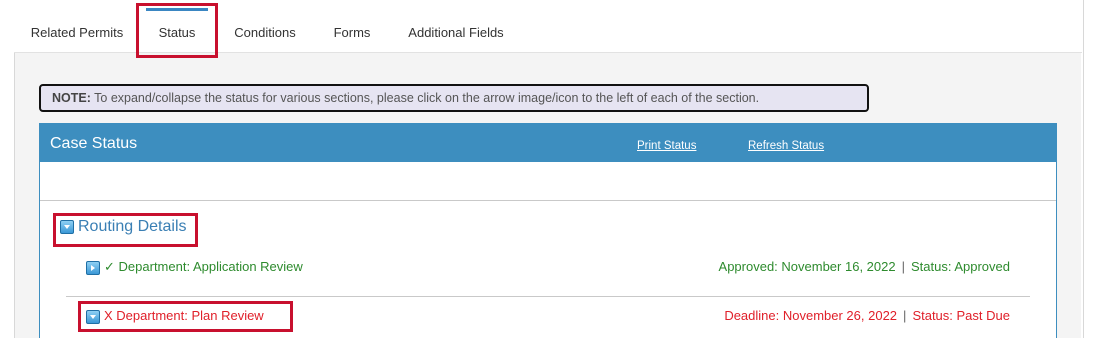 The image size is (1100, 338). I want to click on deadline-date: Deadline: November 26, 2022, so click(811, 315).